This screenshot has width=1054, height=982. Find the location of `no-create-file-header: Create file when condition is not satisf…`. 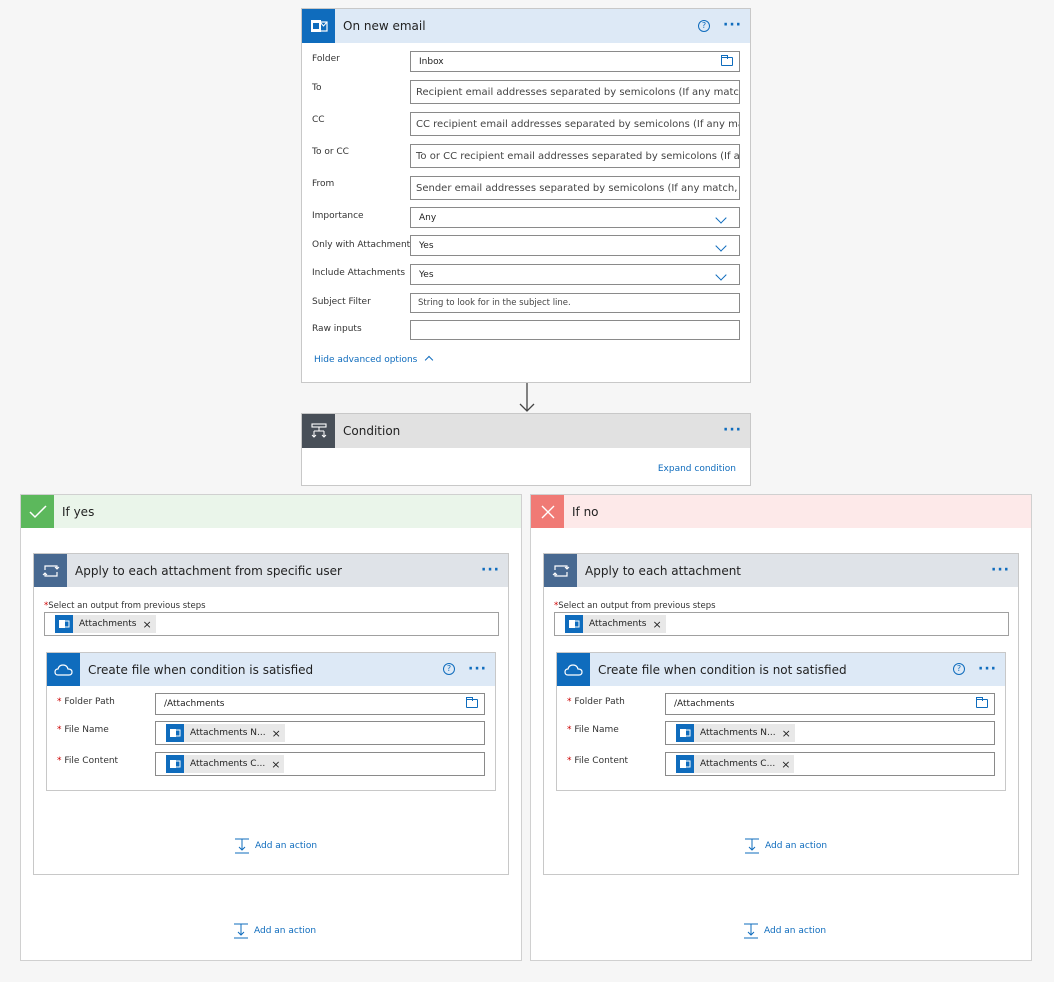

no-create-file-header: Create file when condition is not satisf… is located at coordinates (781, 669).